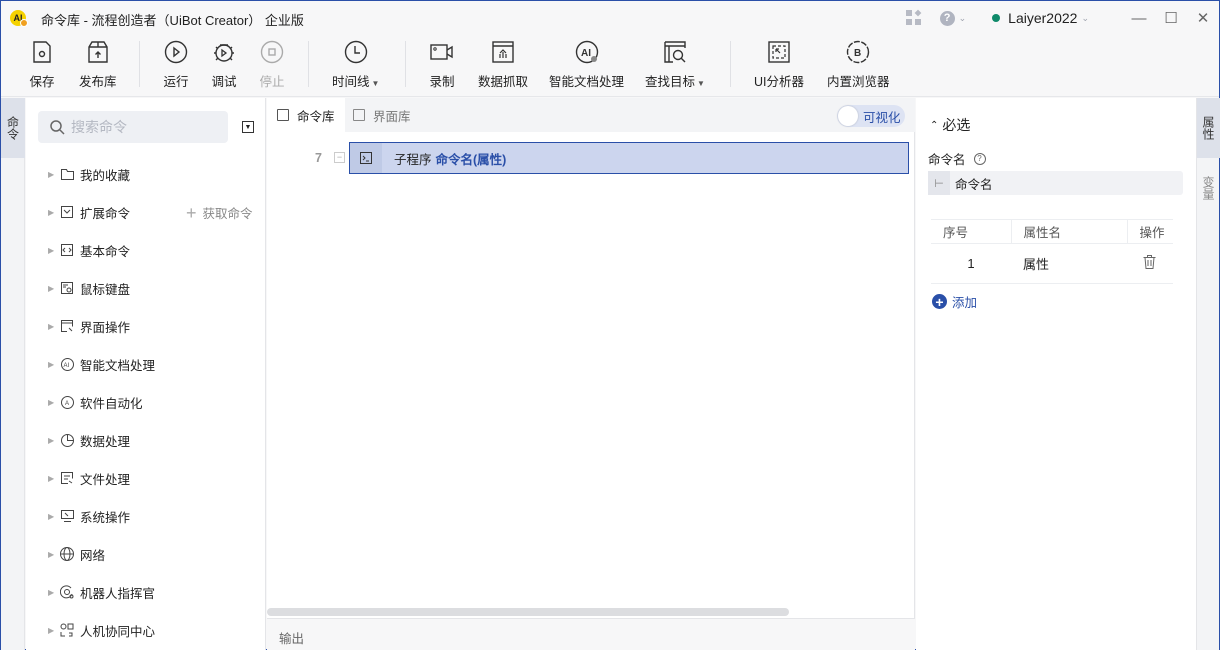  I want to click on category-idp: ▶ AI 智能文档处理, so click(153, 364).